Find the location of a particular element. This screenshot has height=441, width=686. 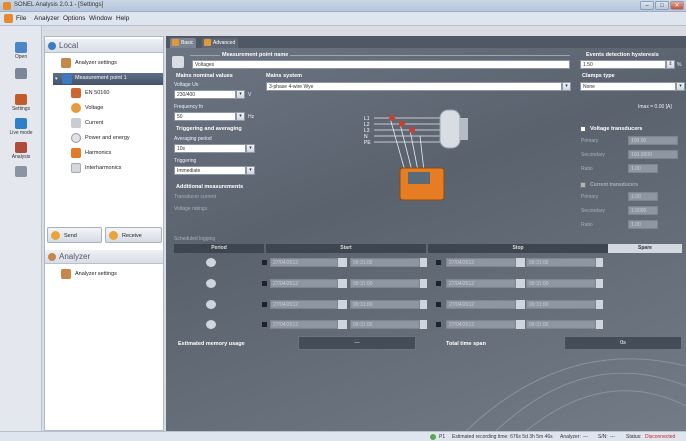

ct-ratio-input: 1.00 is located at coordinates (643, 224).